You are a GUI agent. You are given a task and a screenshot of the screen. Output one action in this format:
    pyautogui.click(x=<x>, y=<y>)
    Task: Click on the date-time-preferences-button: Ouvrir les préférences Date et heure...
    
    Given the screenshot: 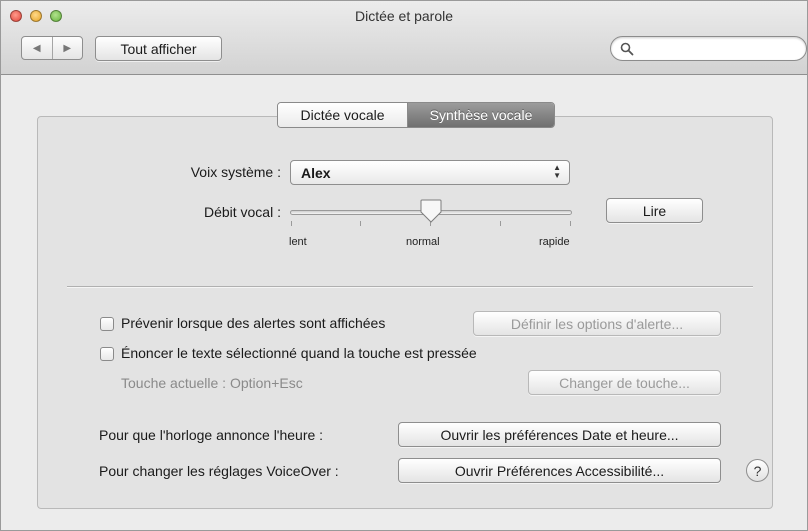 What is the action you would take?
    pyautogui.click(x=559, y=434)
    